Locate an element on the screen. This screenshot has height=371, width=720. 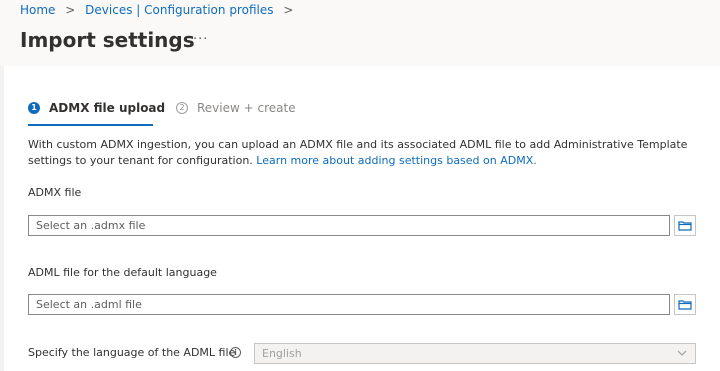
language-dropdown: English is located at coordinates (475, 353).